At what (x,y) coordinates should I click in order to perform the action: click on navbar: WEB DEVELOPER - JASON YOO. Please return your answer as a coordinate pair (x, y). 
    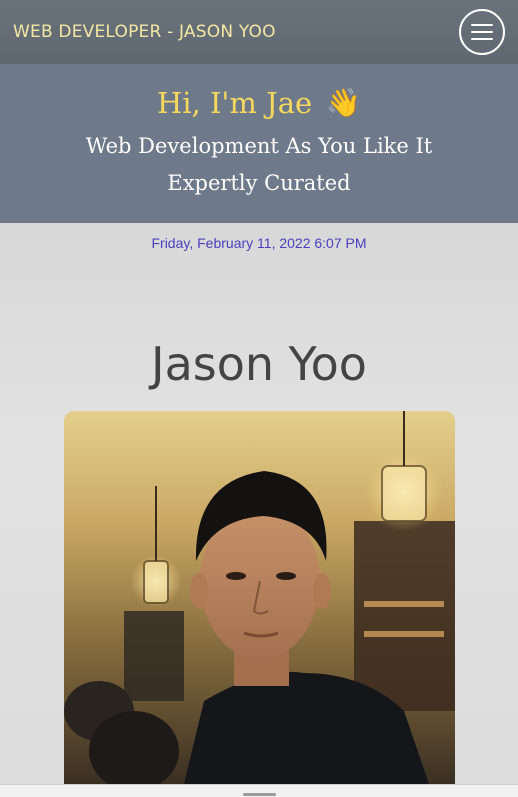
    Looking at the image, I should click on (259, 32).